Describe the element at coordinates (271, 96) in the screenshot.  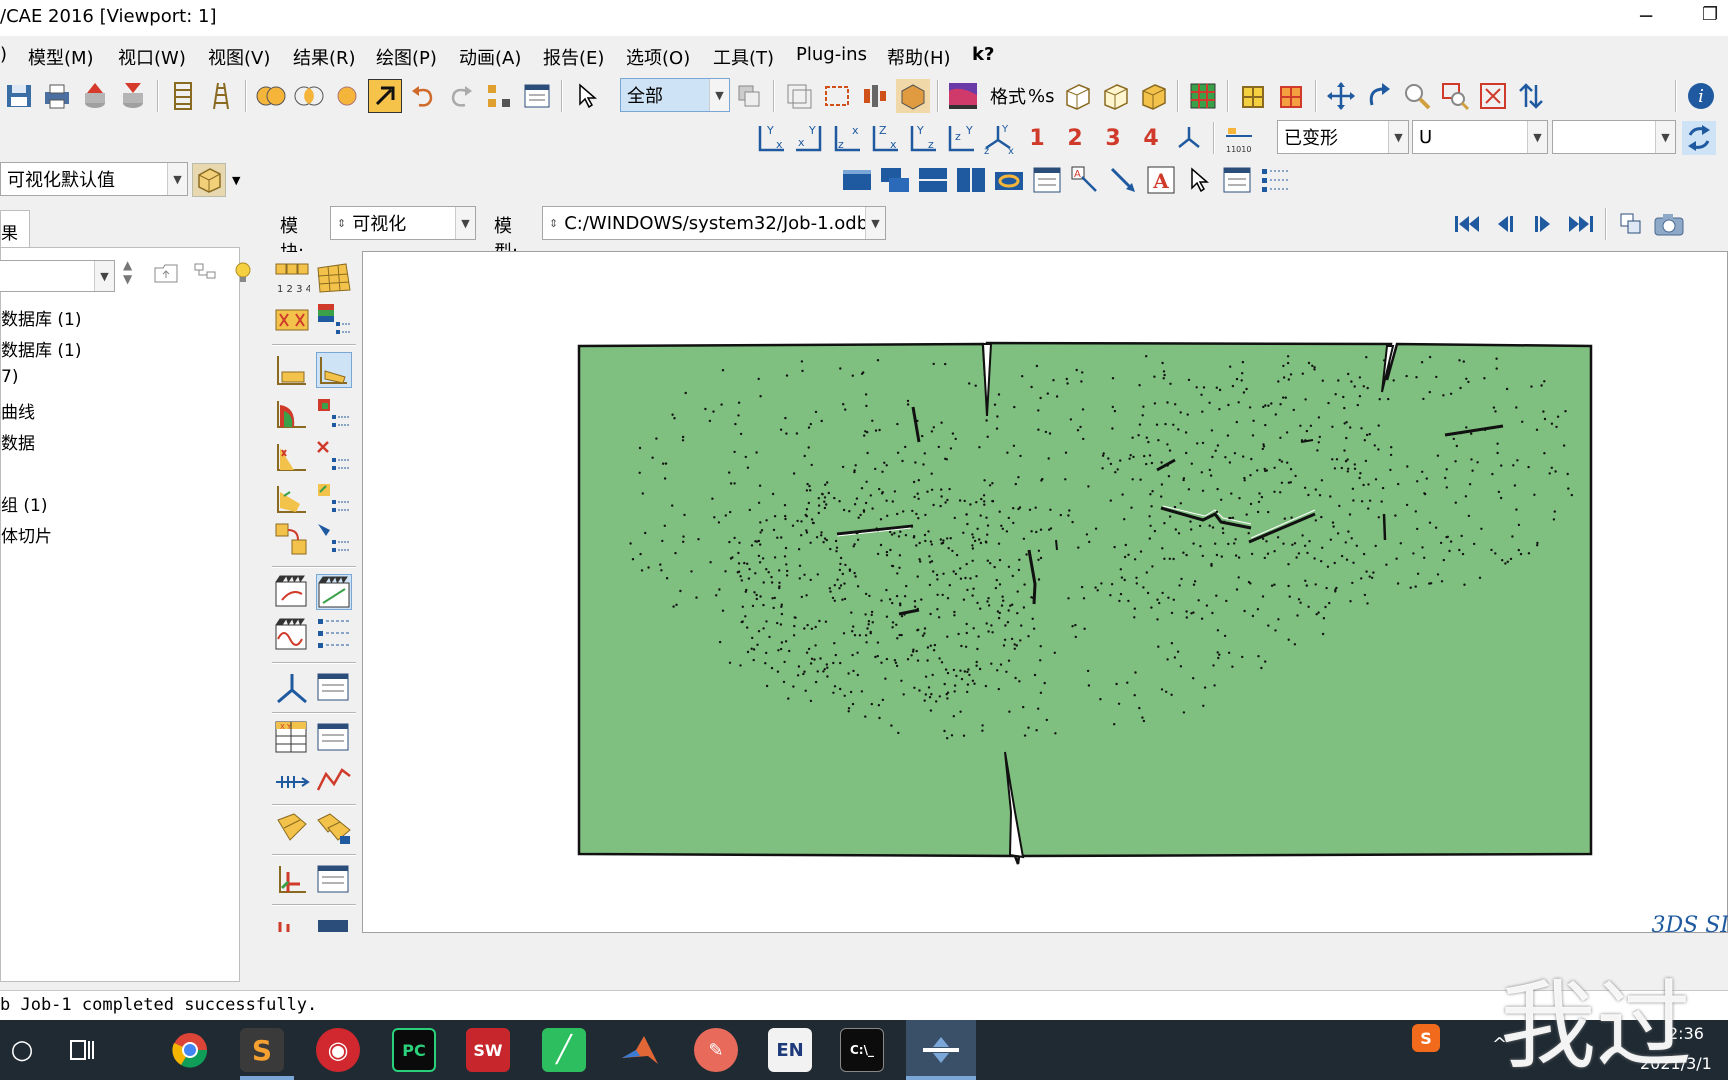
I see `boolean-union-icon` at that location.